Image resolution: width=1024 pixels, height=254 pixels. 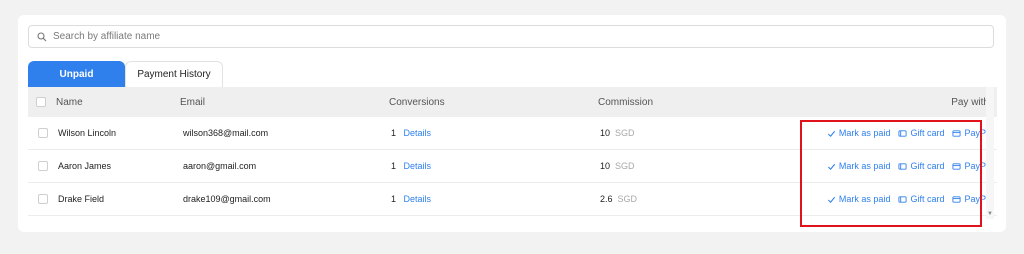 What do you see at coordinates (81, 199) in the screenshot?
I see `affiliate-name: Drake Field` at bounding box center [81, 199].